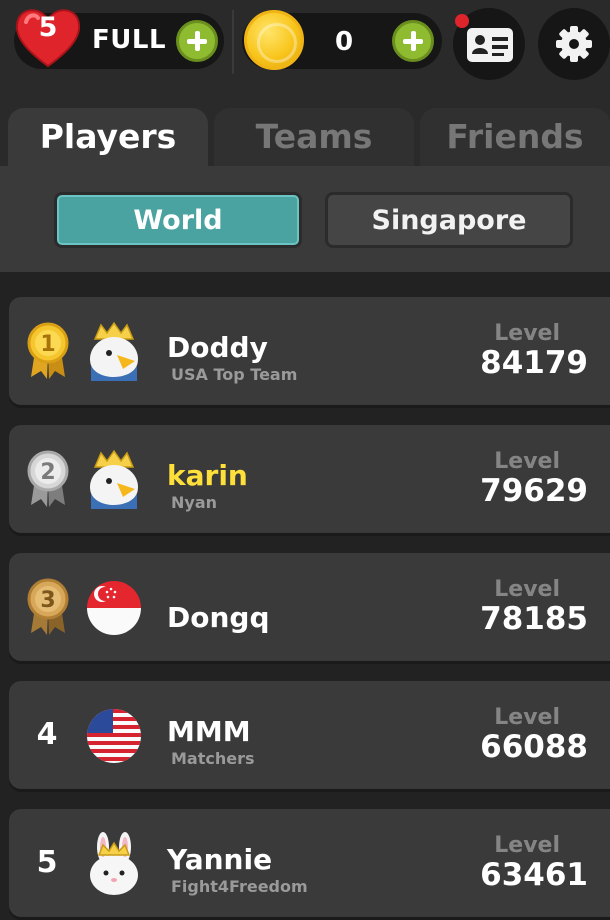 The height and width of the screenshot is (920, 610). What do you see at coordinates (178, 220) in the screenshot?
I see `world-filter-button: World` at bounding box center [178, 220].